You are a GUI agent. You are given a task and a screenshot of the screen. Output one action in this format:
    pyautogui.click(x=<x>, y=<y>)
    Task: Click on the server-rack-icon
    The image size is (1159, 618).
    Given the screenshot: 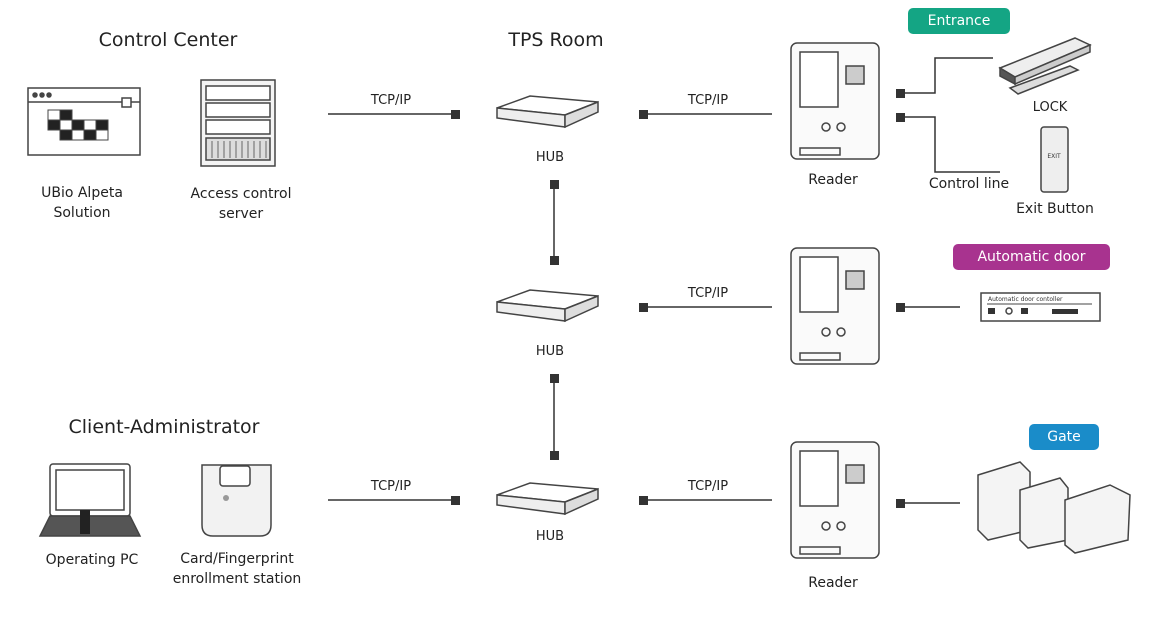 What is the action you would take?
    pyautogui.click(x=238, y=123)
    